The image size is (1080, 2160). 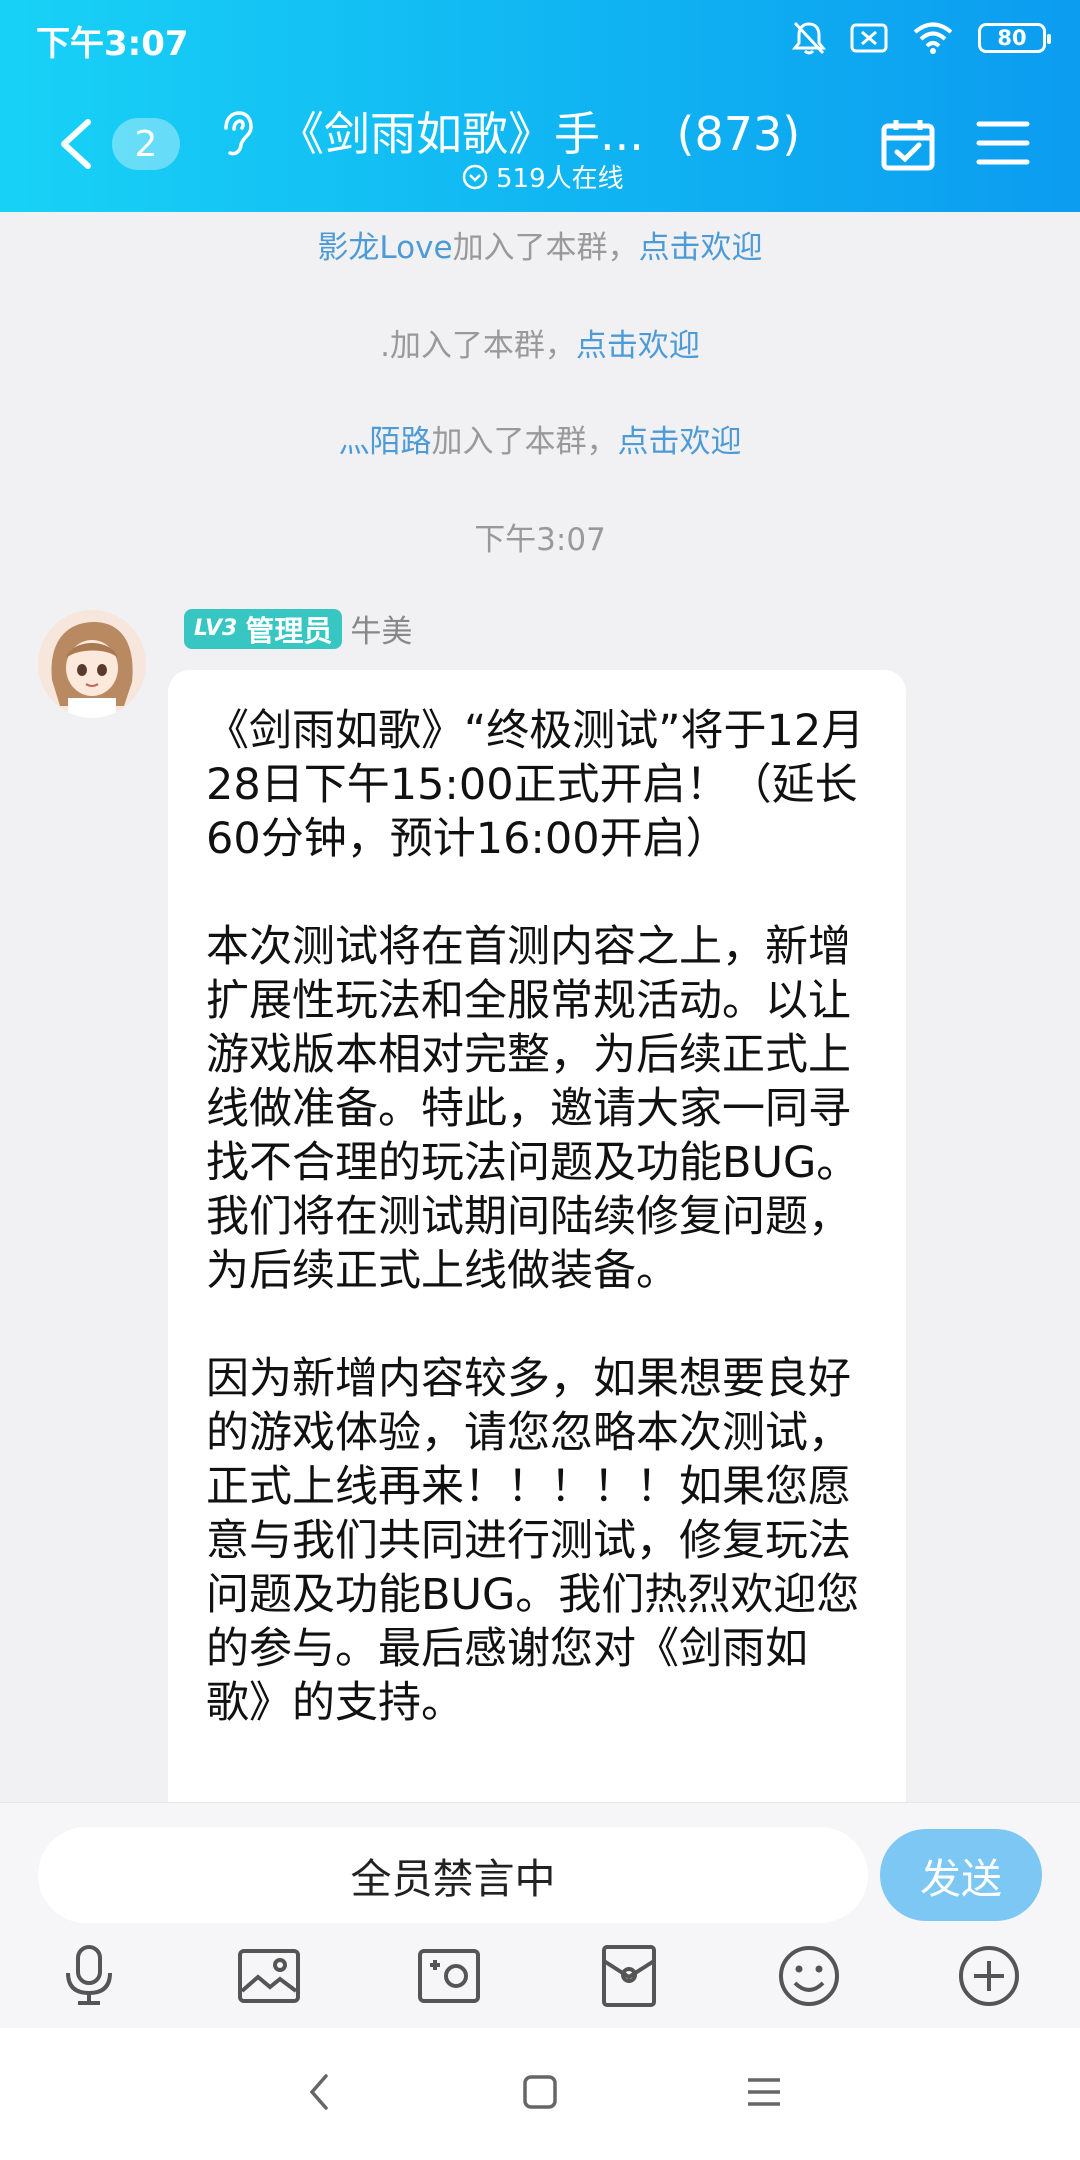 I want to click on system-text: .加入了本群，, so click(x=478, y=346).